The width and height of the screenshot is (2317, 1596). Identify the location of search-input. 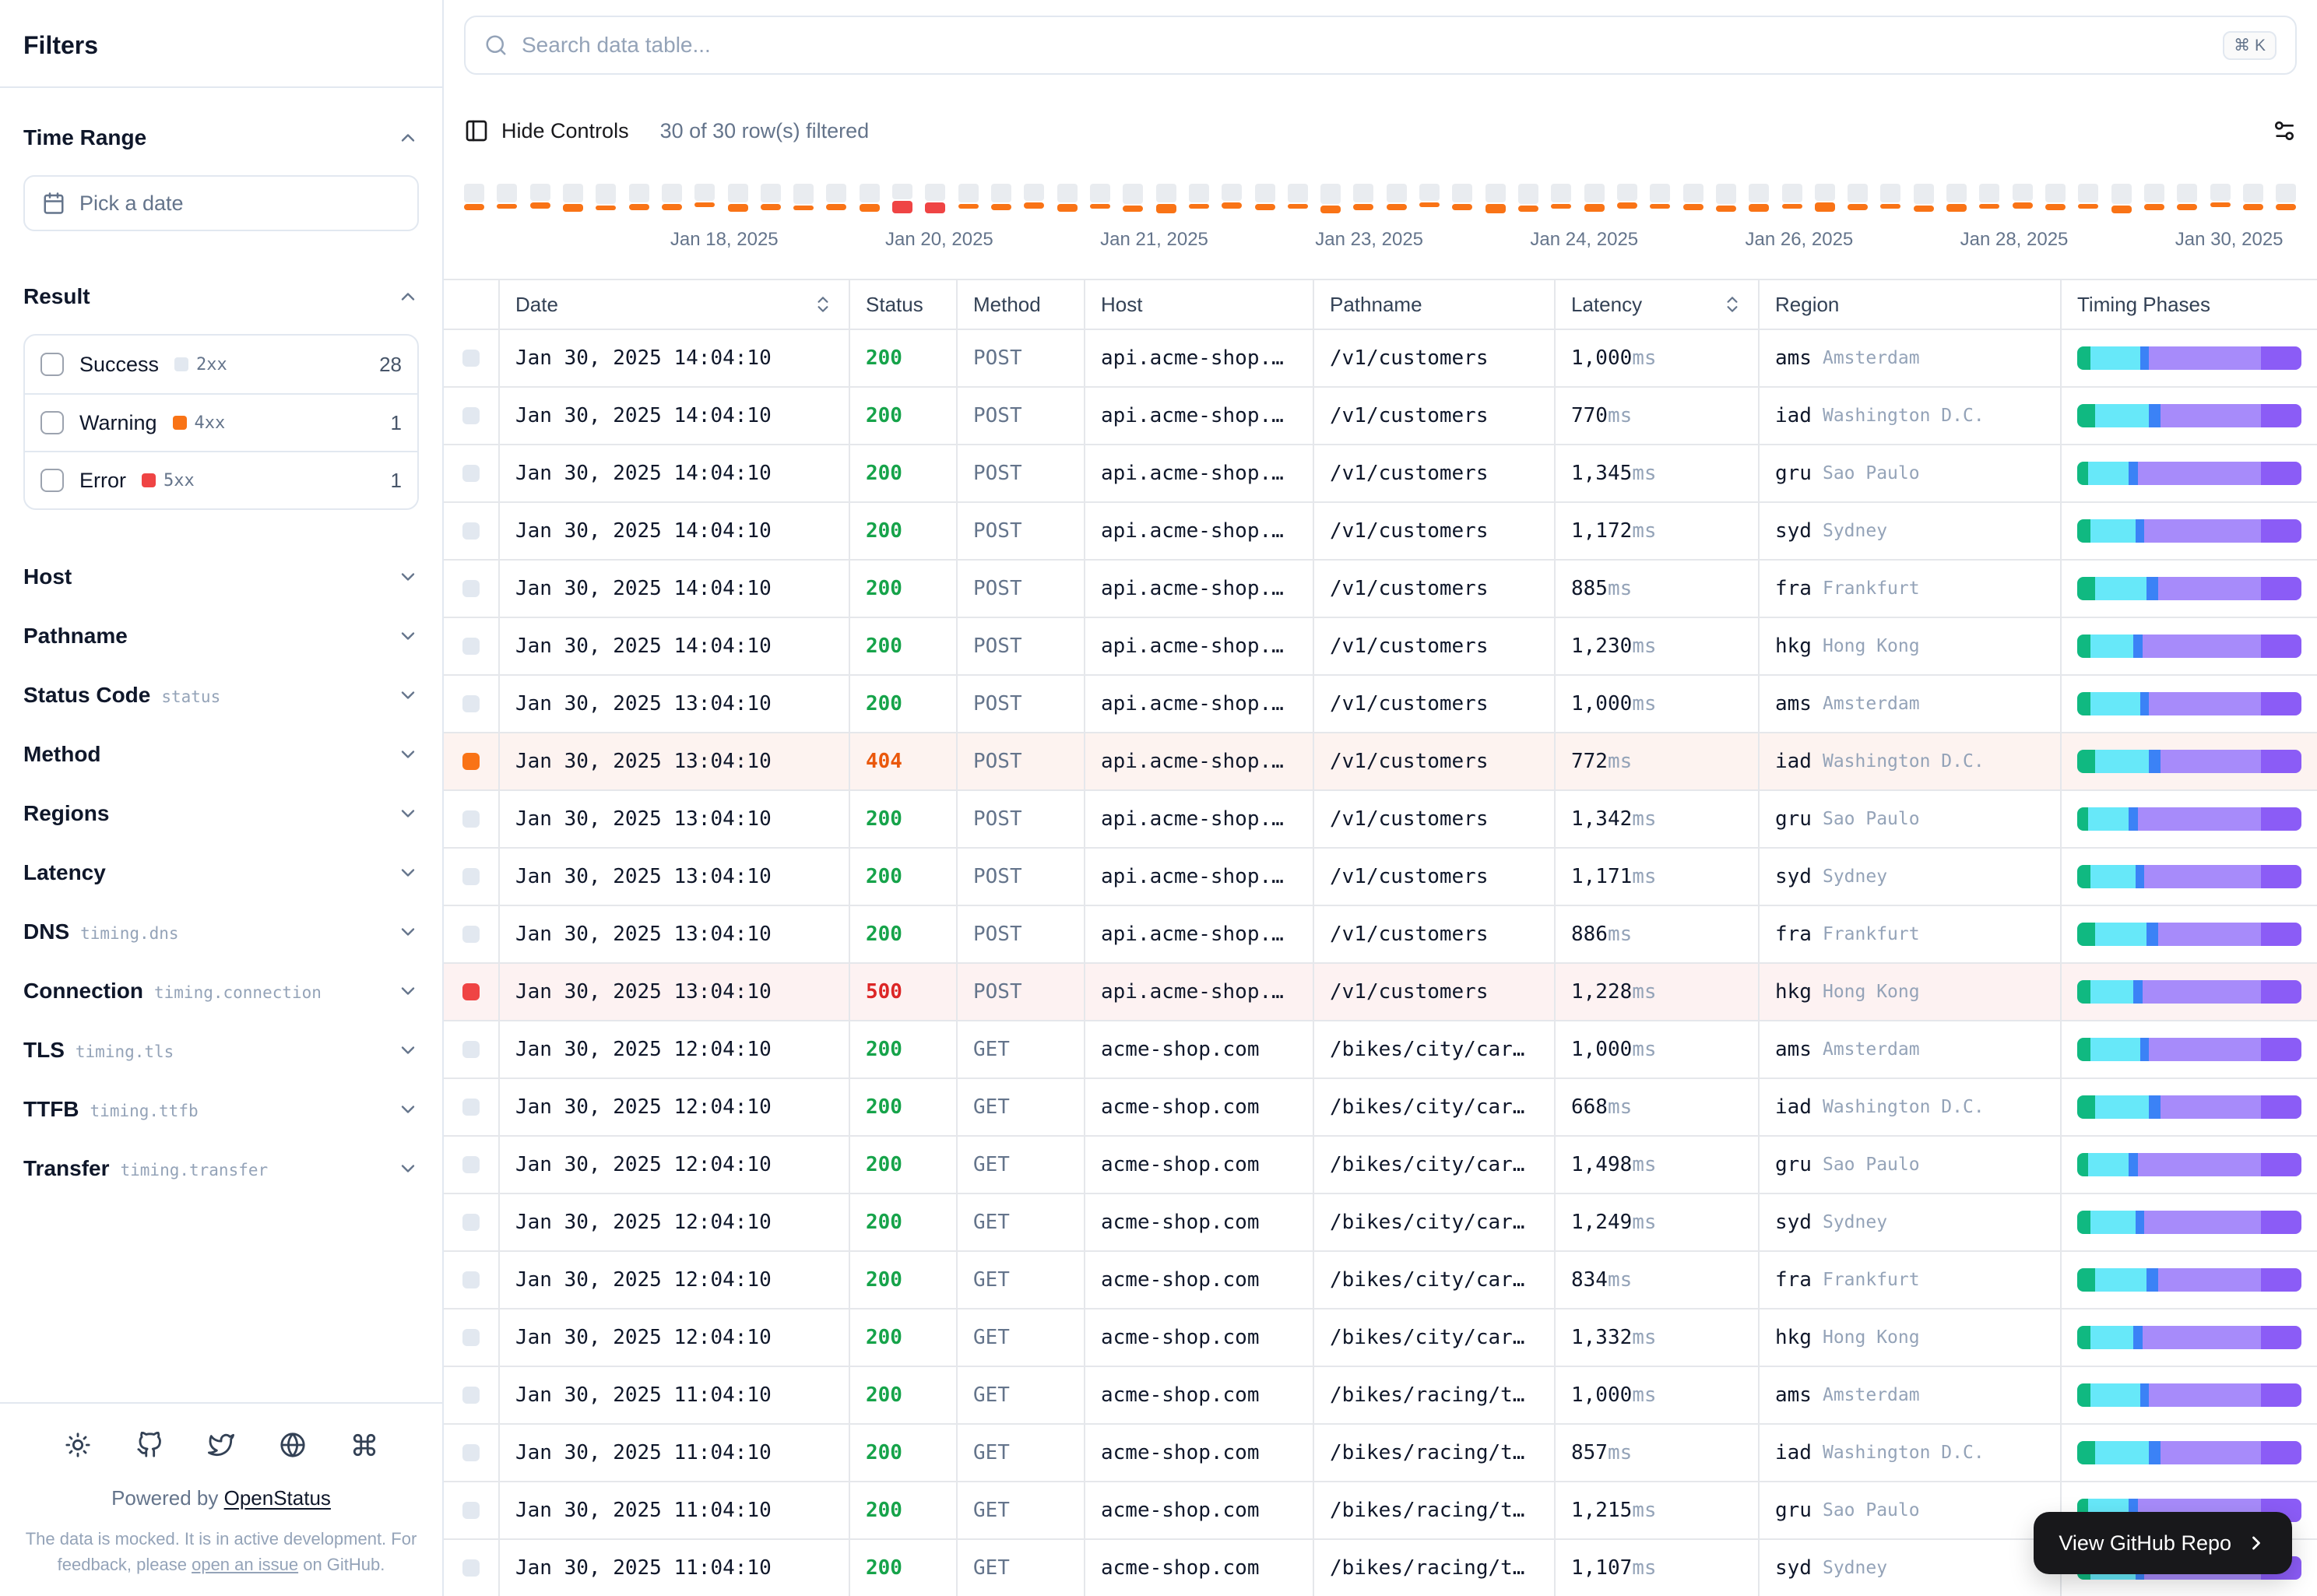
(1366, 45).